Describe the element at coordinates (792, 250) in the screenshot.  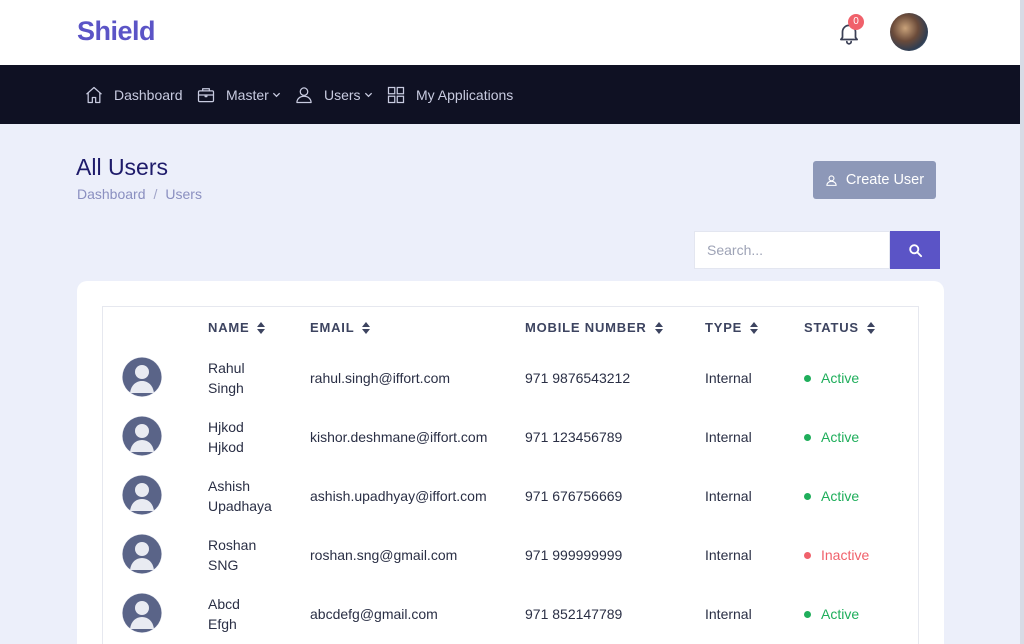
I see `search-input` at that location.